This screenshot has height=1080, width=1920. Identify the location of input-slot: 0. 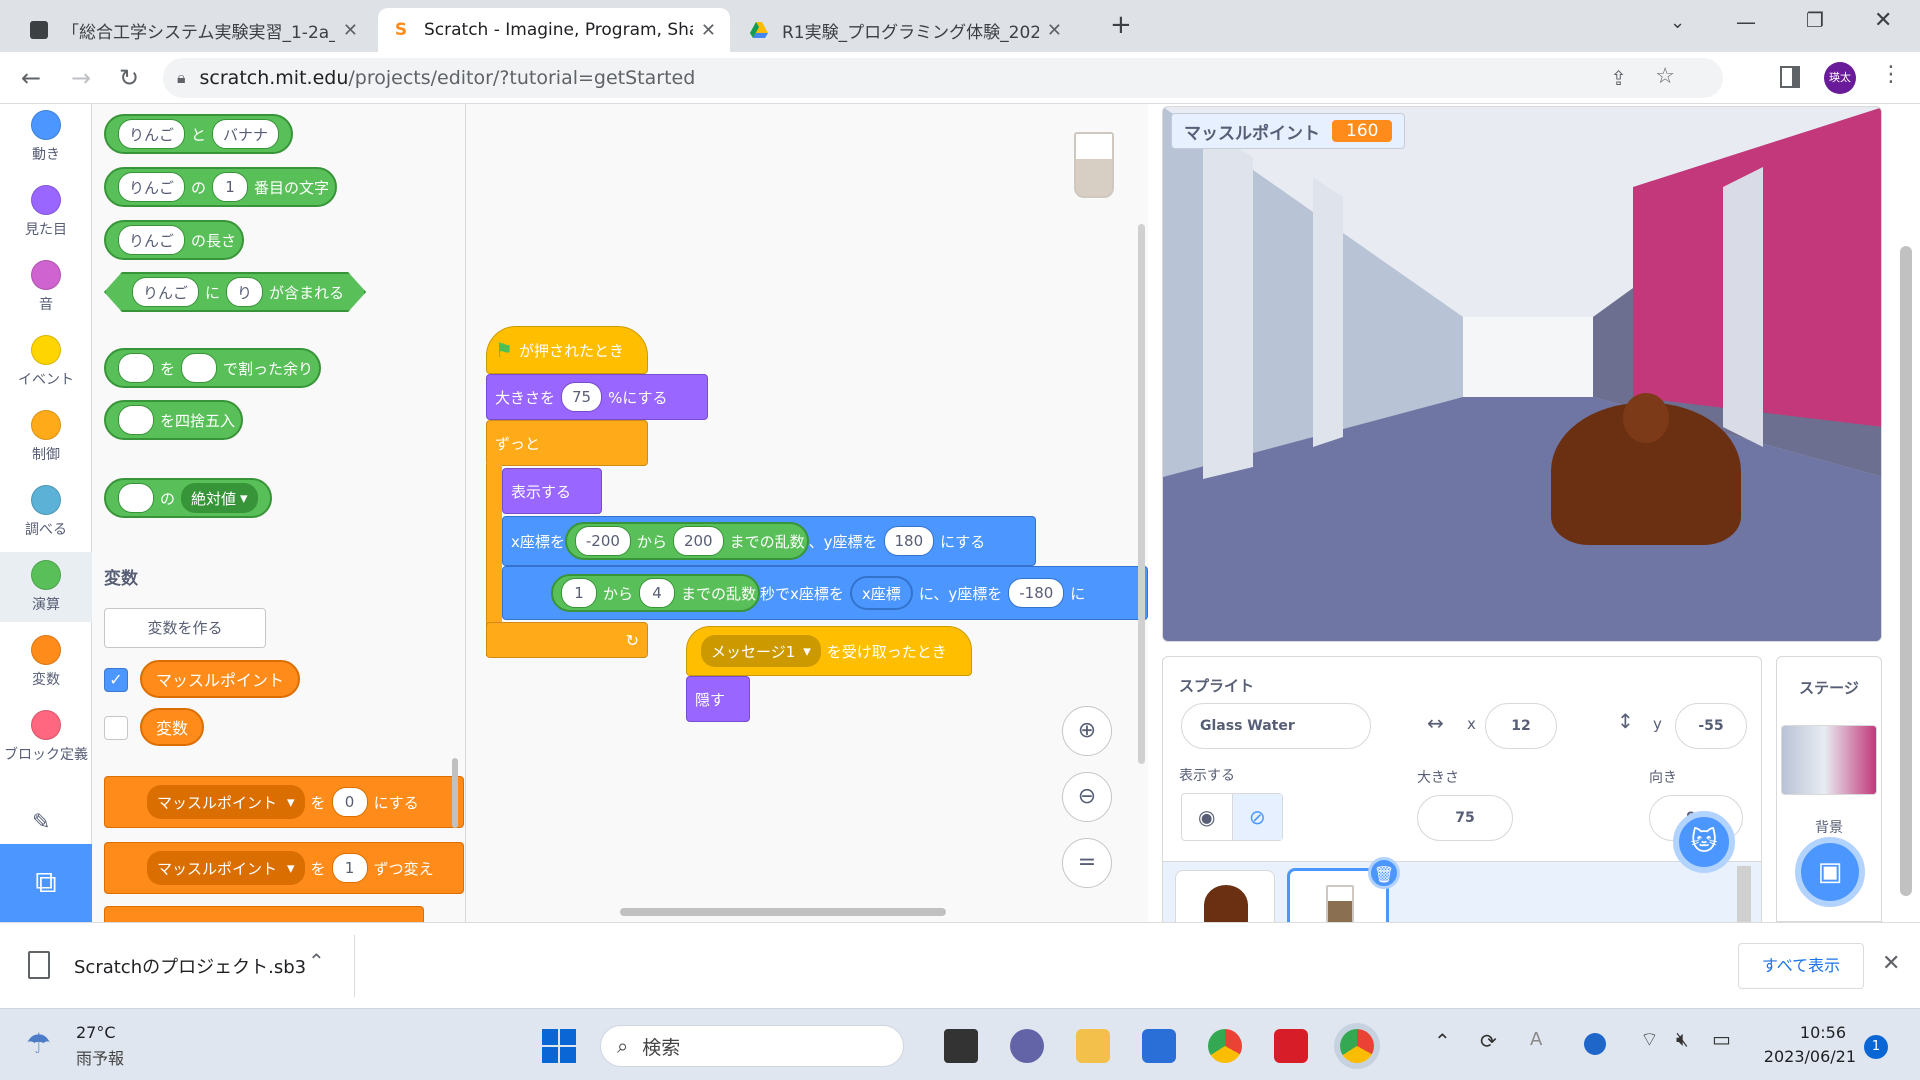
(349, 802).